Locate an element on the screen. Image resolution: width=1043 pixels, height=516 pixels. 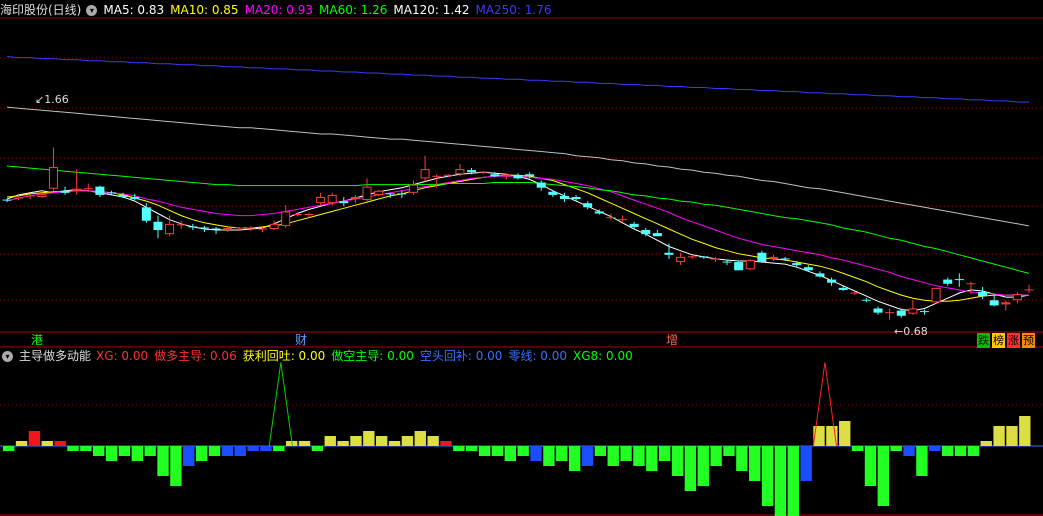
collapse-icon: ▾ is located at coordinates (92, 10).